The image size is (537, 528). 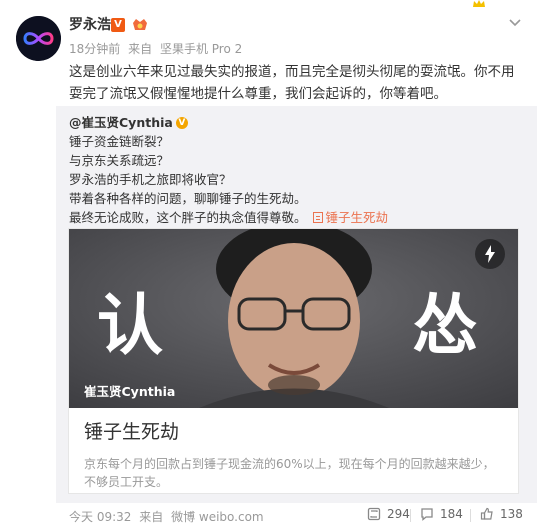 I want to click on like-button: 138, so click(x=501, y=514).